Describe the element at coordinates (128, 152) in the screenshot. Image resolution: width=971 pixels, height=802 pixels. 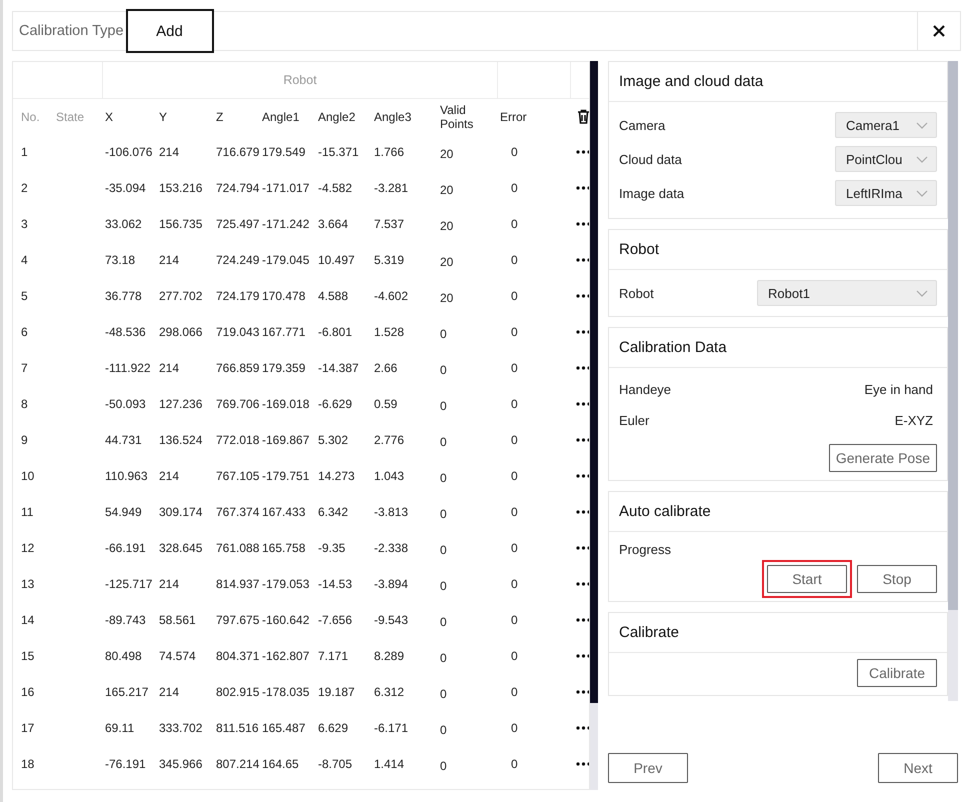
I see `table-cell: -106.076` at that location.